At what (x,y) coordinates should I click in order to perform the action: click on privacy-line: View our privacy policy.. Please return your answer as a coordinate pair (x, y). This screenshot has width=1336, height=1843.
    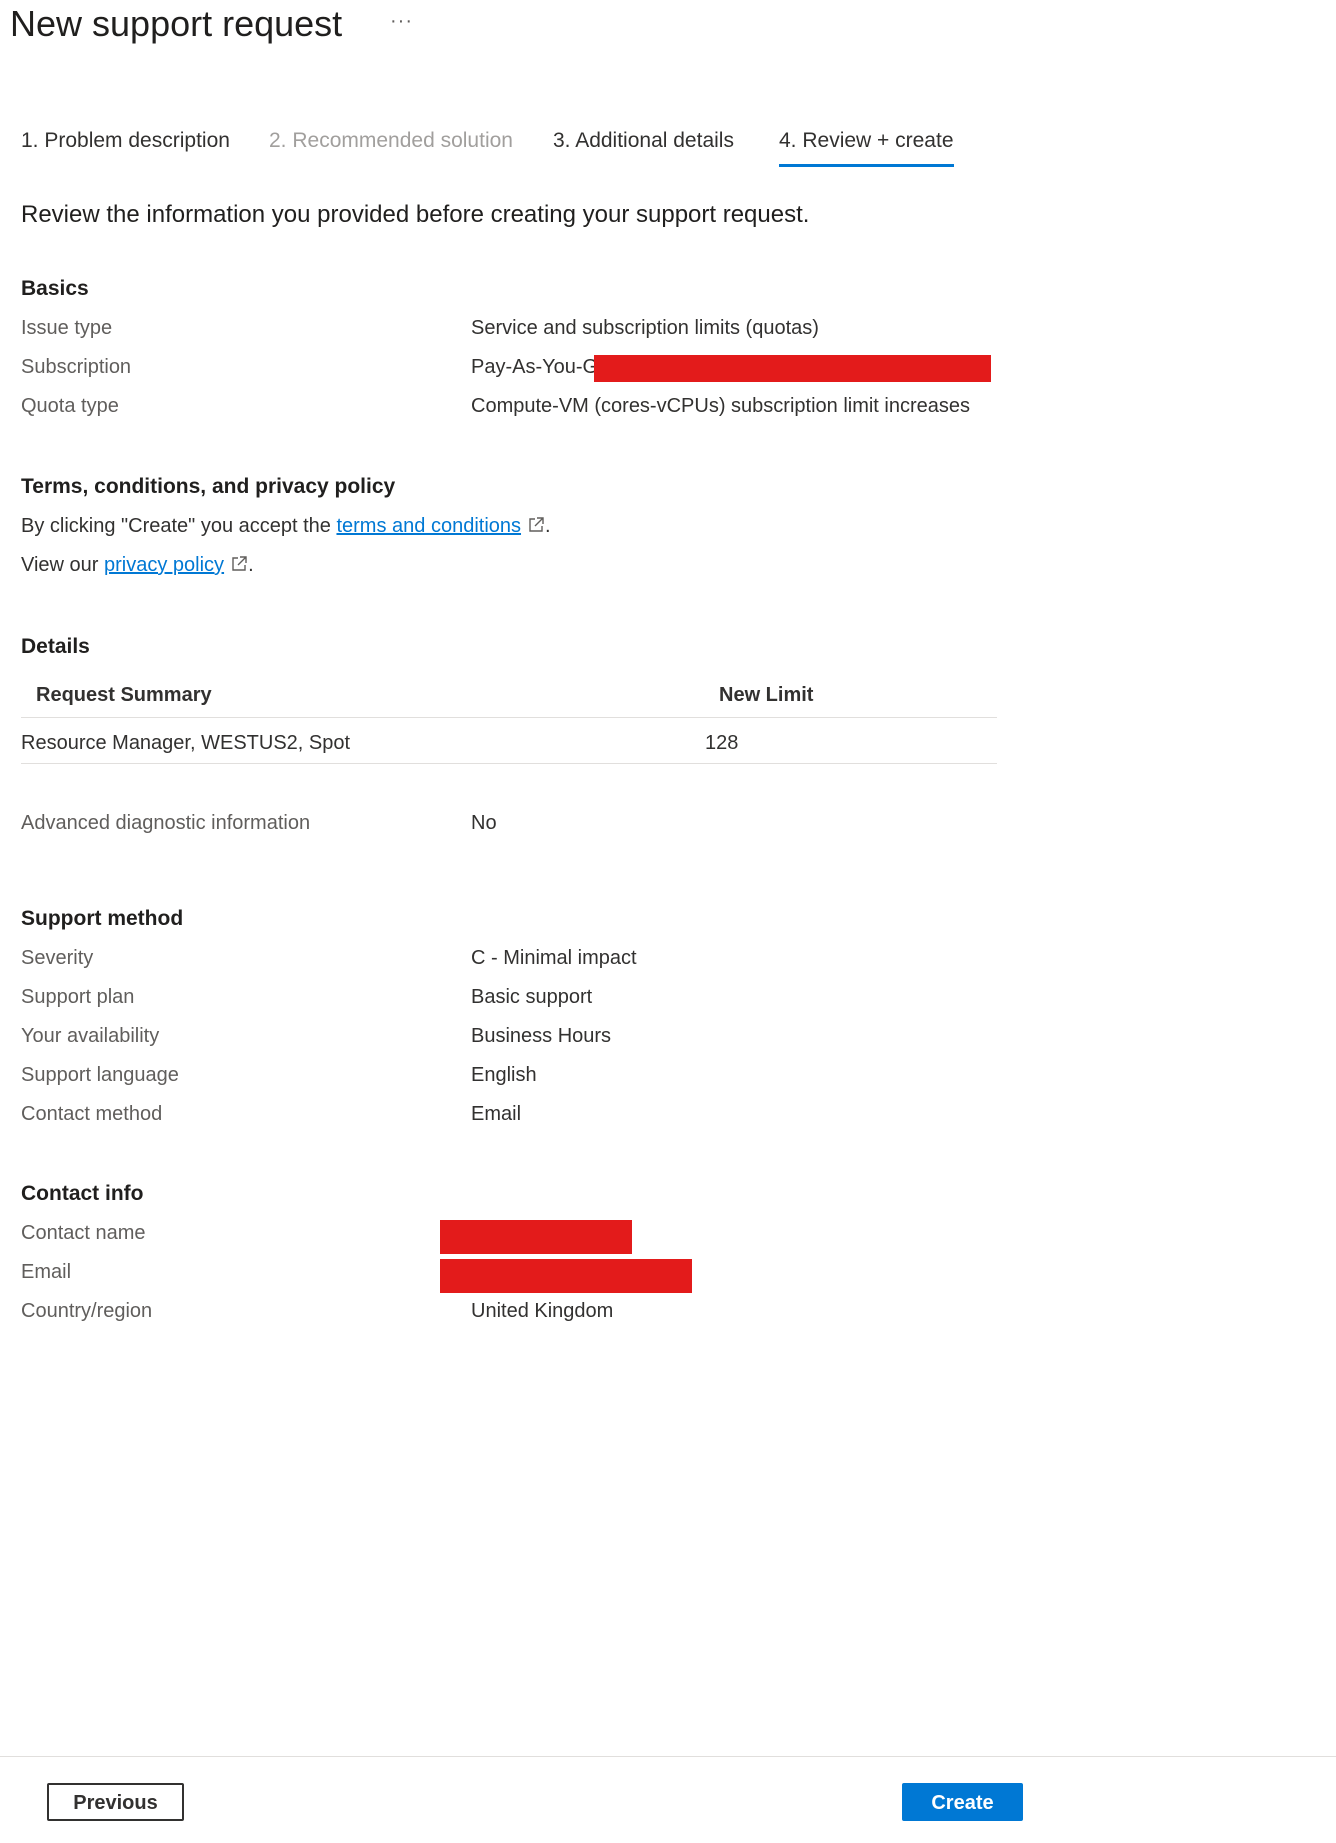
    Looking at the image, I should click on (137, 565).